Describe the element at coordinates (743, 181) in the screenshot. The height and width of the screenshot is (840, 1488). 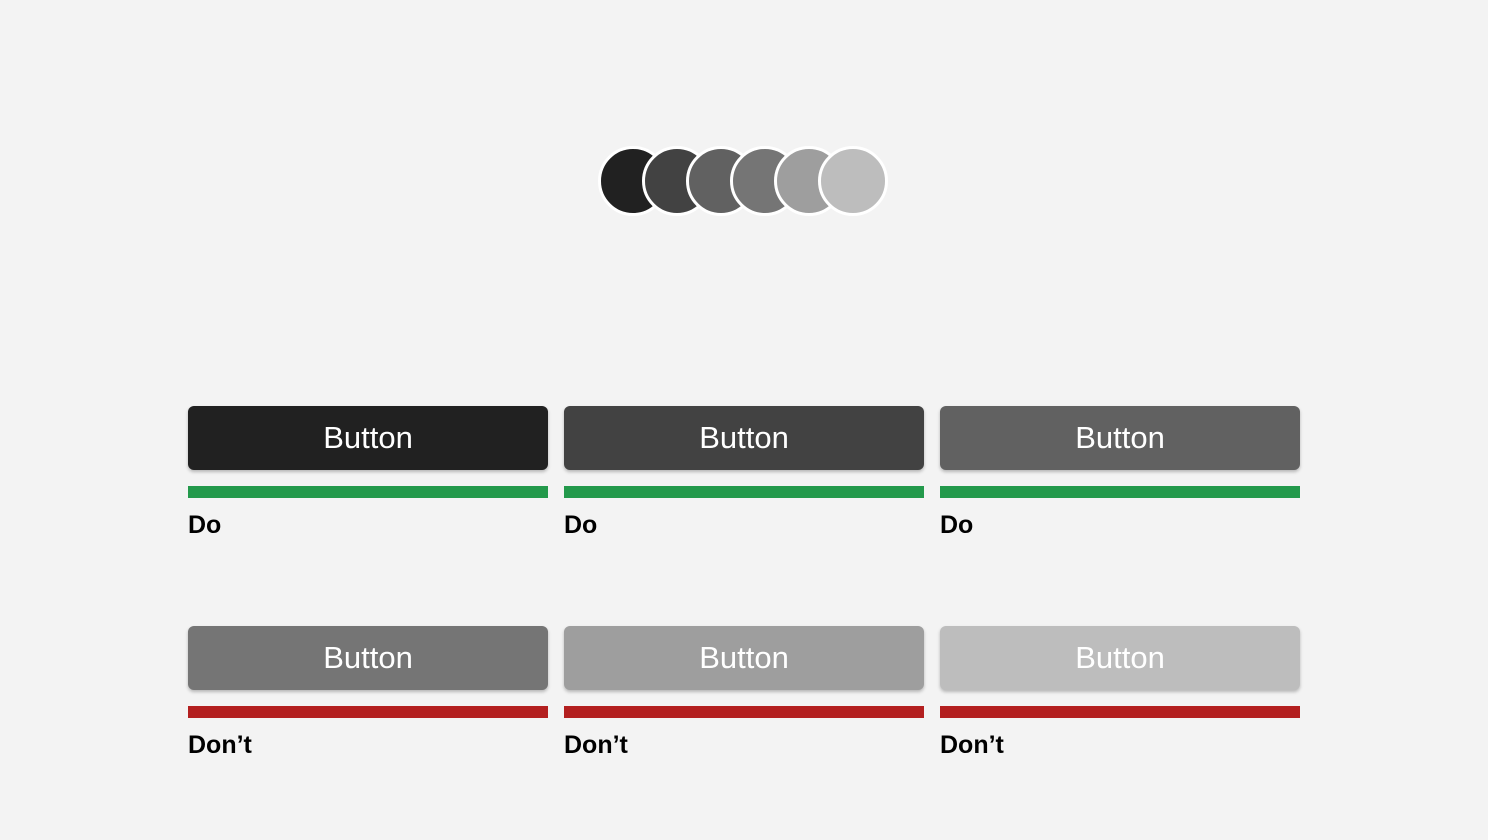
I see `color-swatch-row` at that location.